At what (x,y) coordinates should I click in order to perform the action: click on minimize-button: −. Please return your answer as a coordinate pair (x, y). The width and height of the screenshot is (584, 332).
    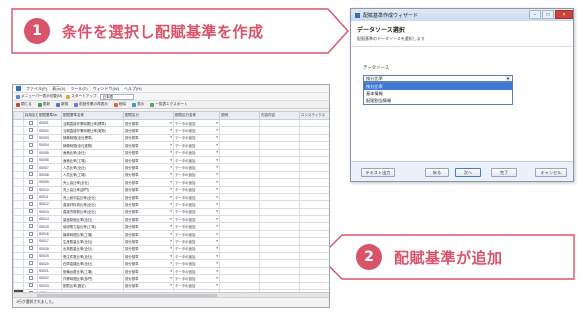
    Looking at the image, I should click on (535, 14).